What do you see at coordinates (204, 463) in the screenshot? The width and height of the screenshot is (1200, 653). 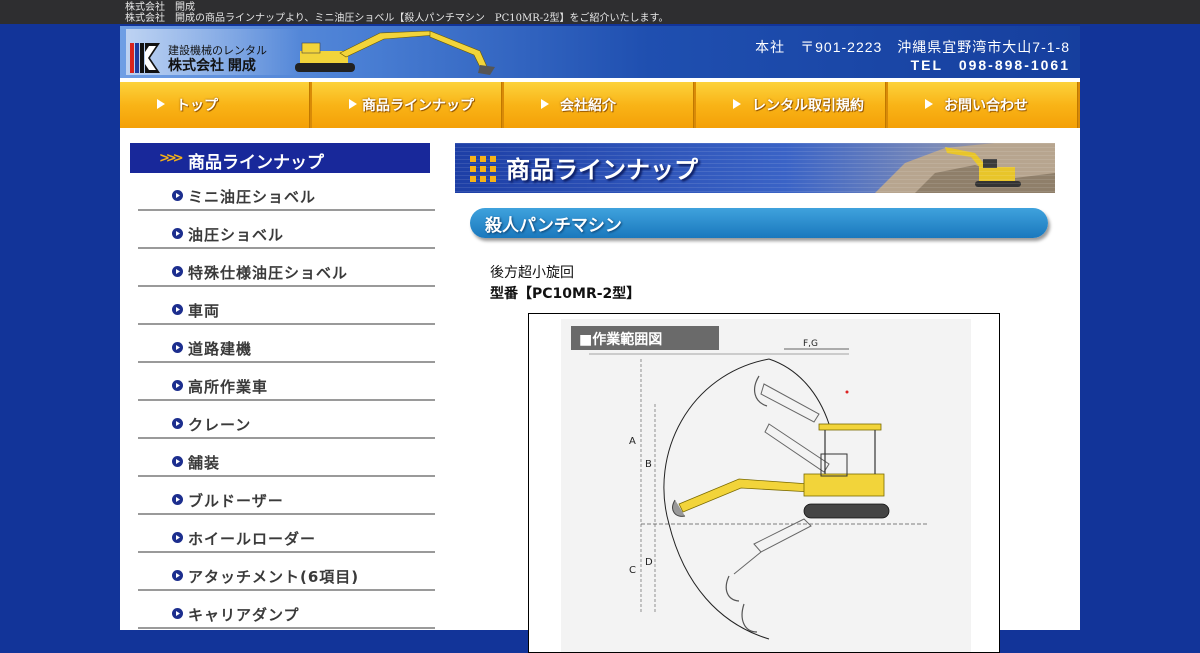 I see `sidebar-item-label: 舗装` at bounding box center [204, 463].